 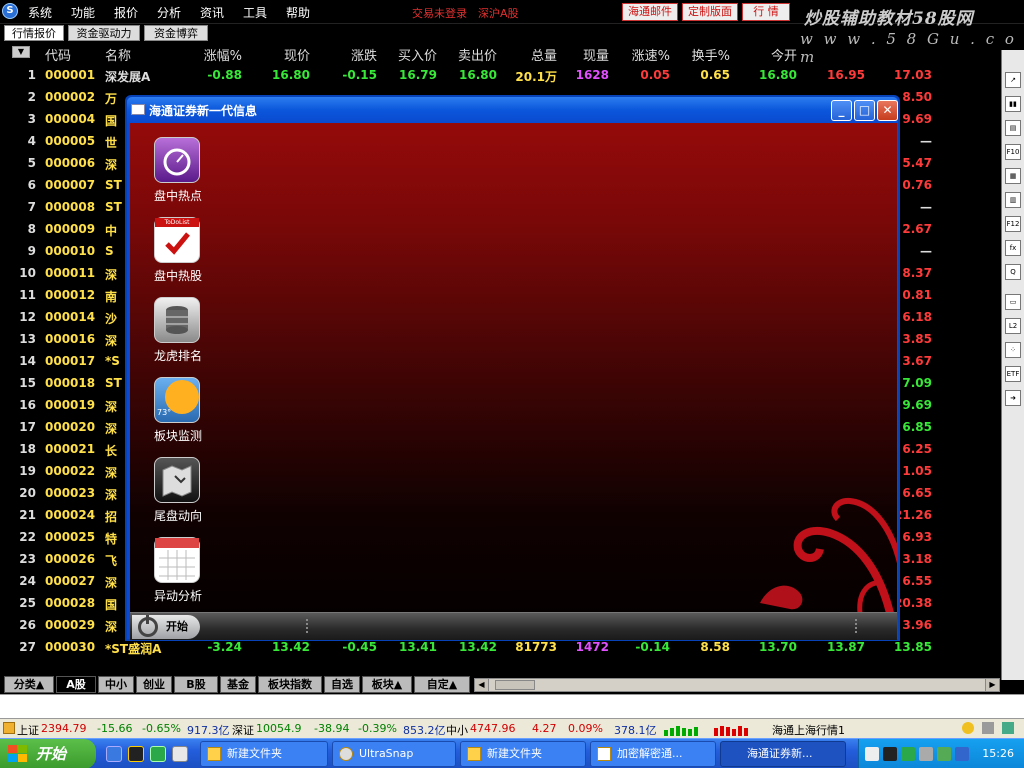 I want to click on col-cur-volume: 现量, so click(x=583, y=54).